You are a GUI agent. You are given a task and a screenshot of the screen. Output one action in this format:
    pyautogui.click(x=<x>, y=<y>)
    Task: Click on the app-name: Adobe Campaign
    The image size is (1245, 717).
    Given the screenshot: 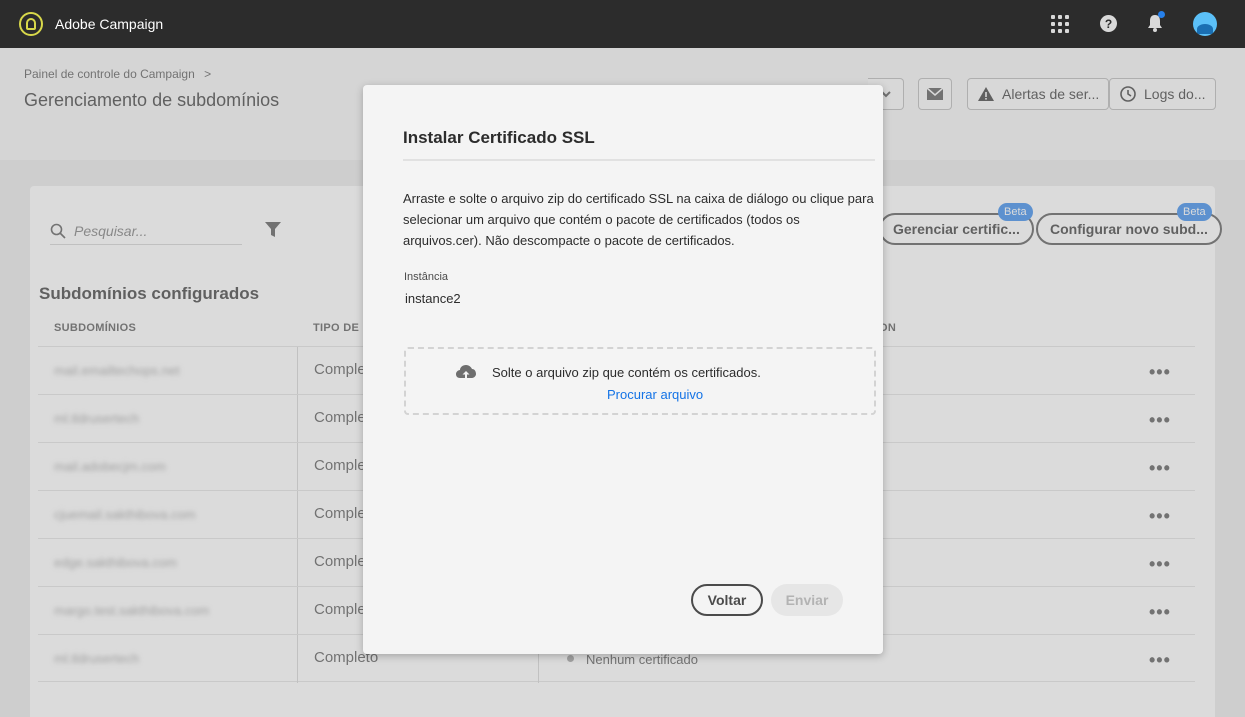 What is the action you would take?
    pyautogui.click(x=109, y=24)
    